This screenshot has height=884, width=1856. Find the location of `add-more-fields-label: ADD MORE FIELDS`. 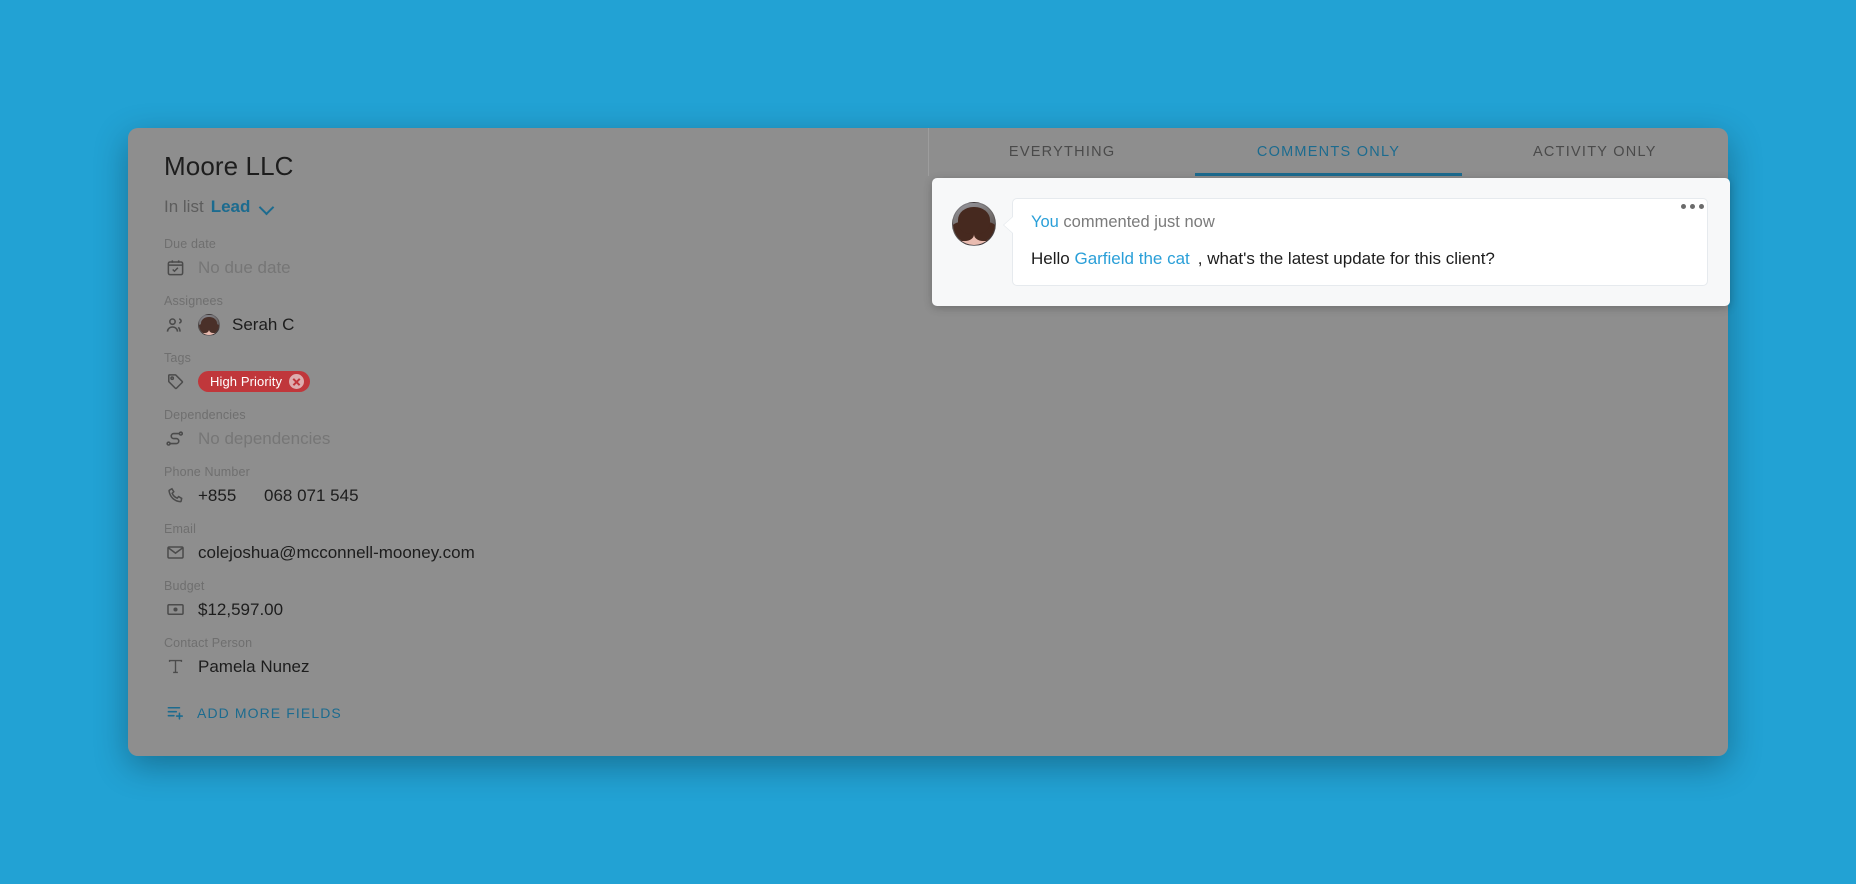

add-more-fields-label: ADD MORE FIELDS is located at coordinates (269, 712).